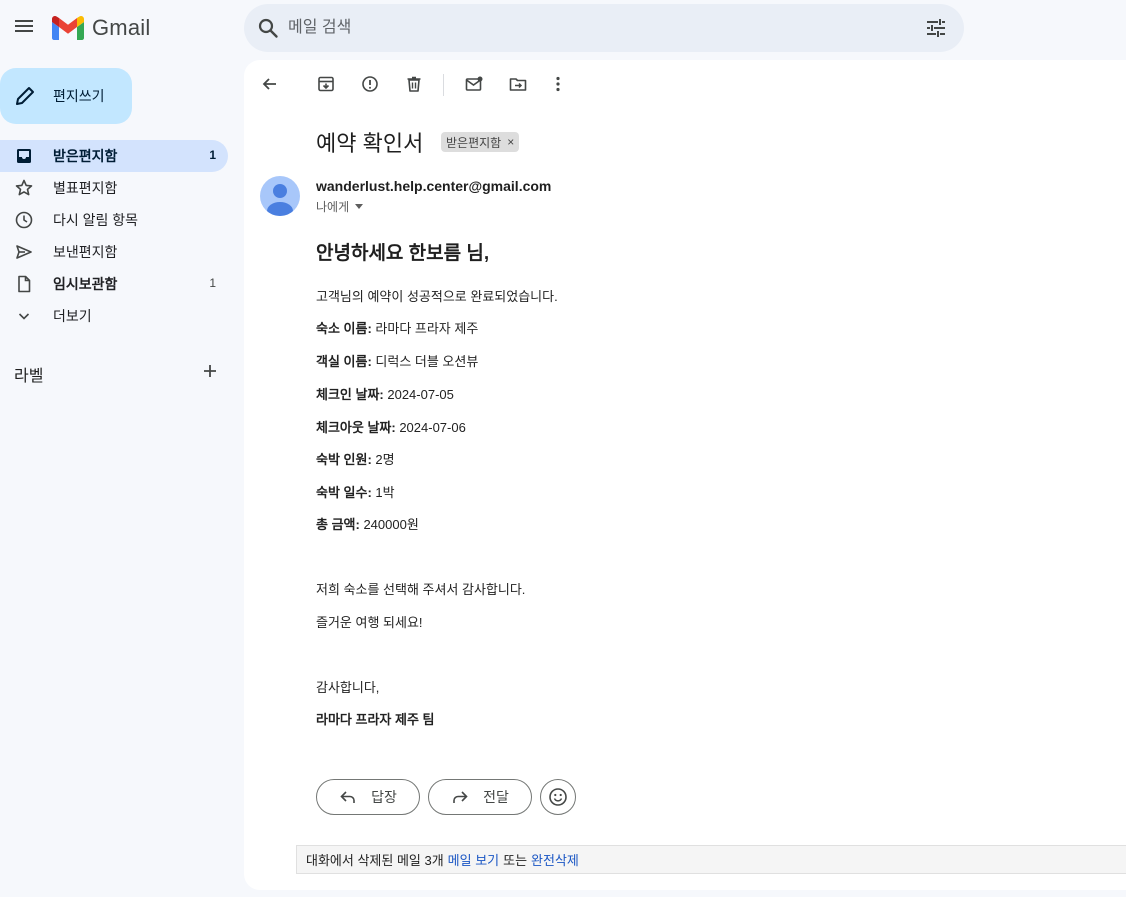 Image resolution: width=1126 pixels, height=897 pixels. What do you see at coordinates (474, 84) in the screenshot?
I see `mark-unread-icon` at bounding box center [474, 84].